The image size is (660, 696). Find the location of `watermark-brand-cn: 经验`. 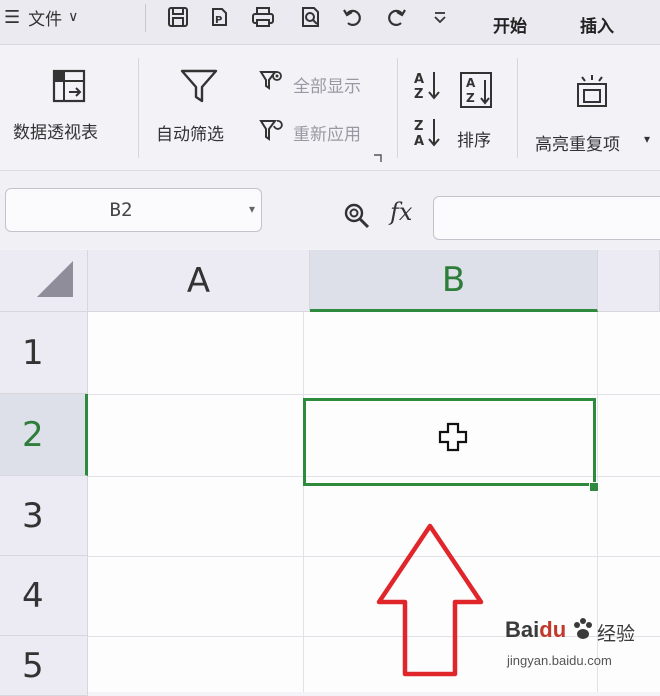

watermark-brand-cn: 经验 is located at coordinates (616, 634).